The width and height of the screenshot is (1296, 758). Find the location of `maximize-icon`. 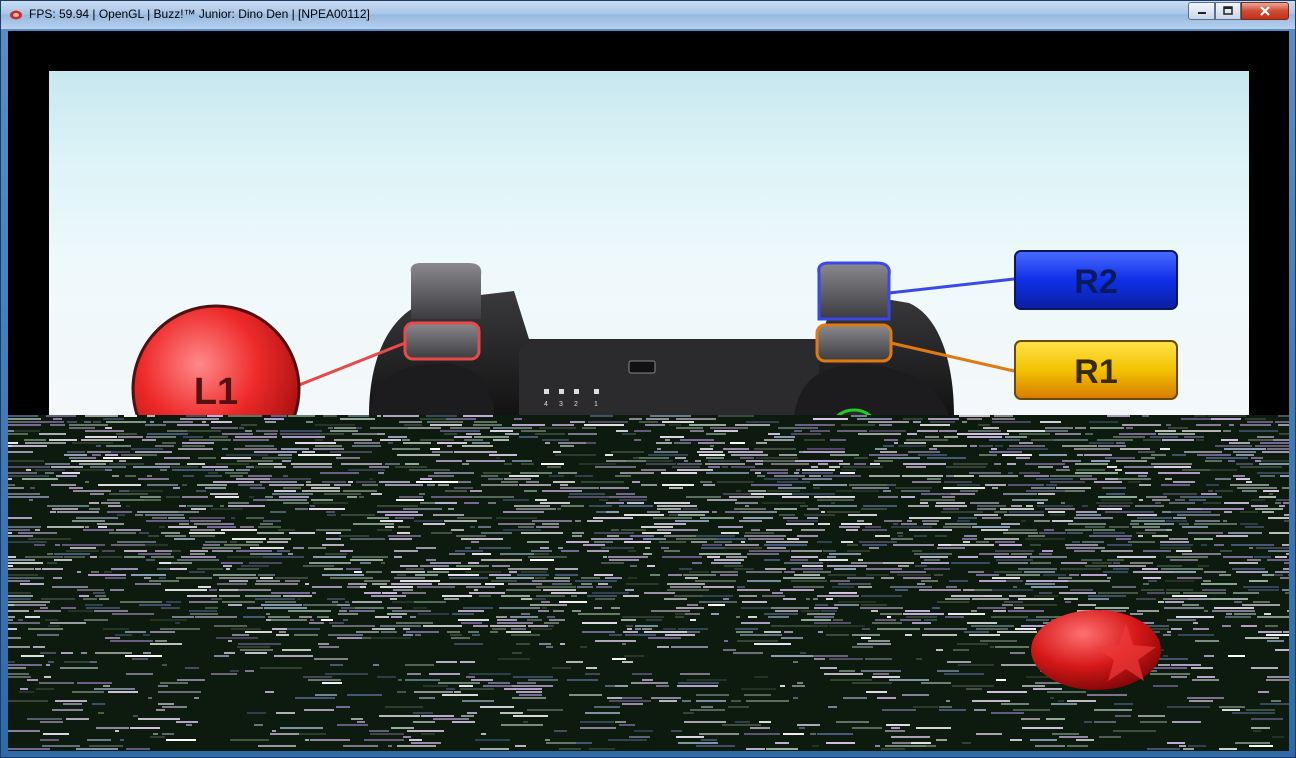

maximize-icon is located at coordinates (1228, 10).